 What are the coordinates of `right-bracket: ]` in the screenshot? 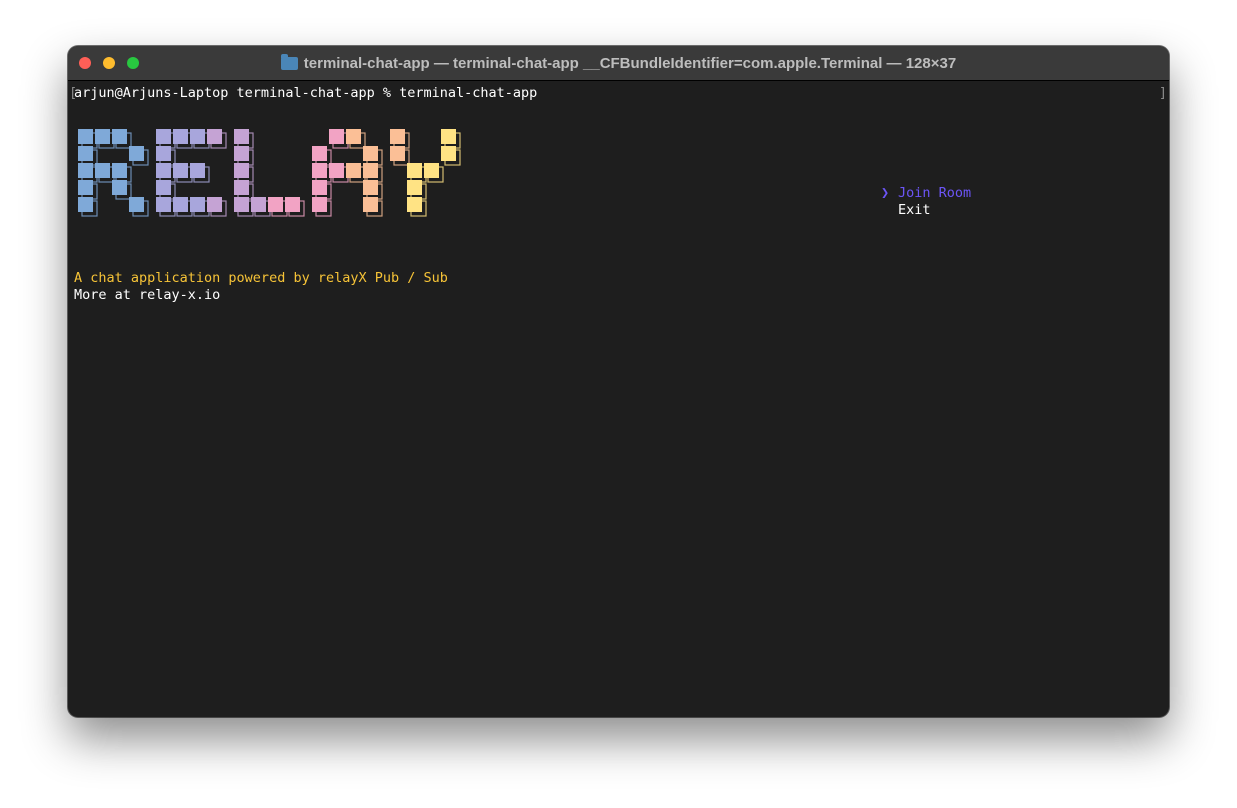 It's located at (1162, 93).